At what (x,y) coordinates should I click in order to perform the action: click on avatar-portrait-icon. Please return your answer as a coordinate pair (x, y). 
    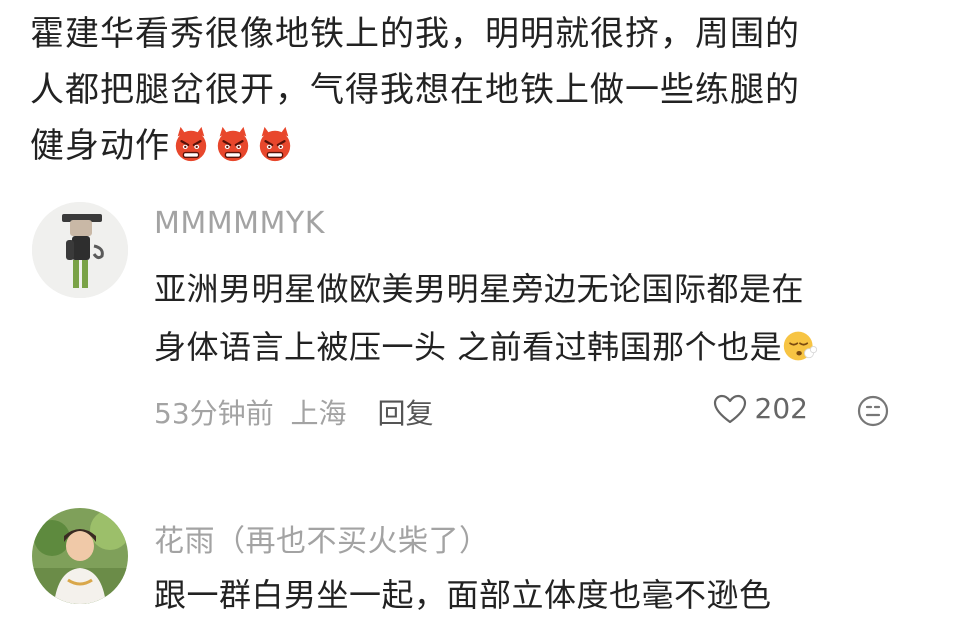
    Looking at the image, I should click on (80, 556).